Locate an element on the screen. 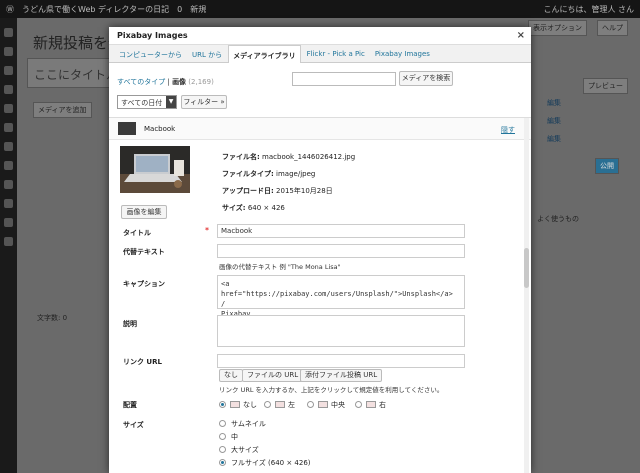 The image size is (640, 473). align-right-radio is located at coordinates (358, 404).